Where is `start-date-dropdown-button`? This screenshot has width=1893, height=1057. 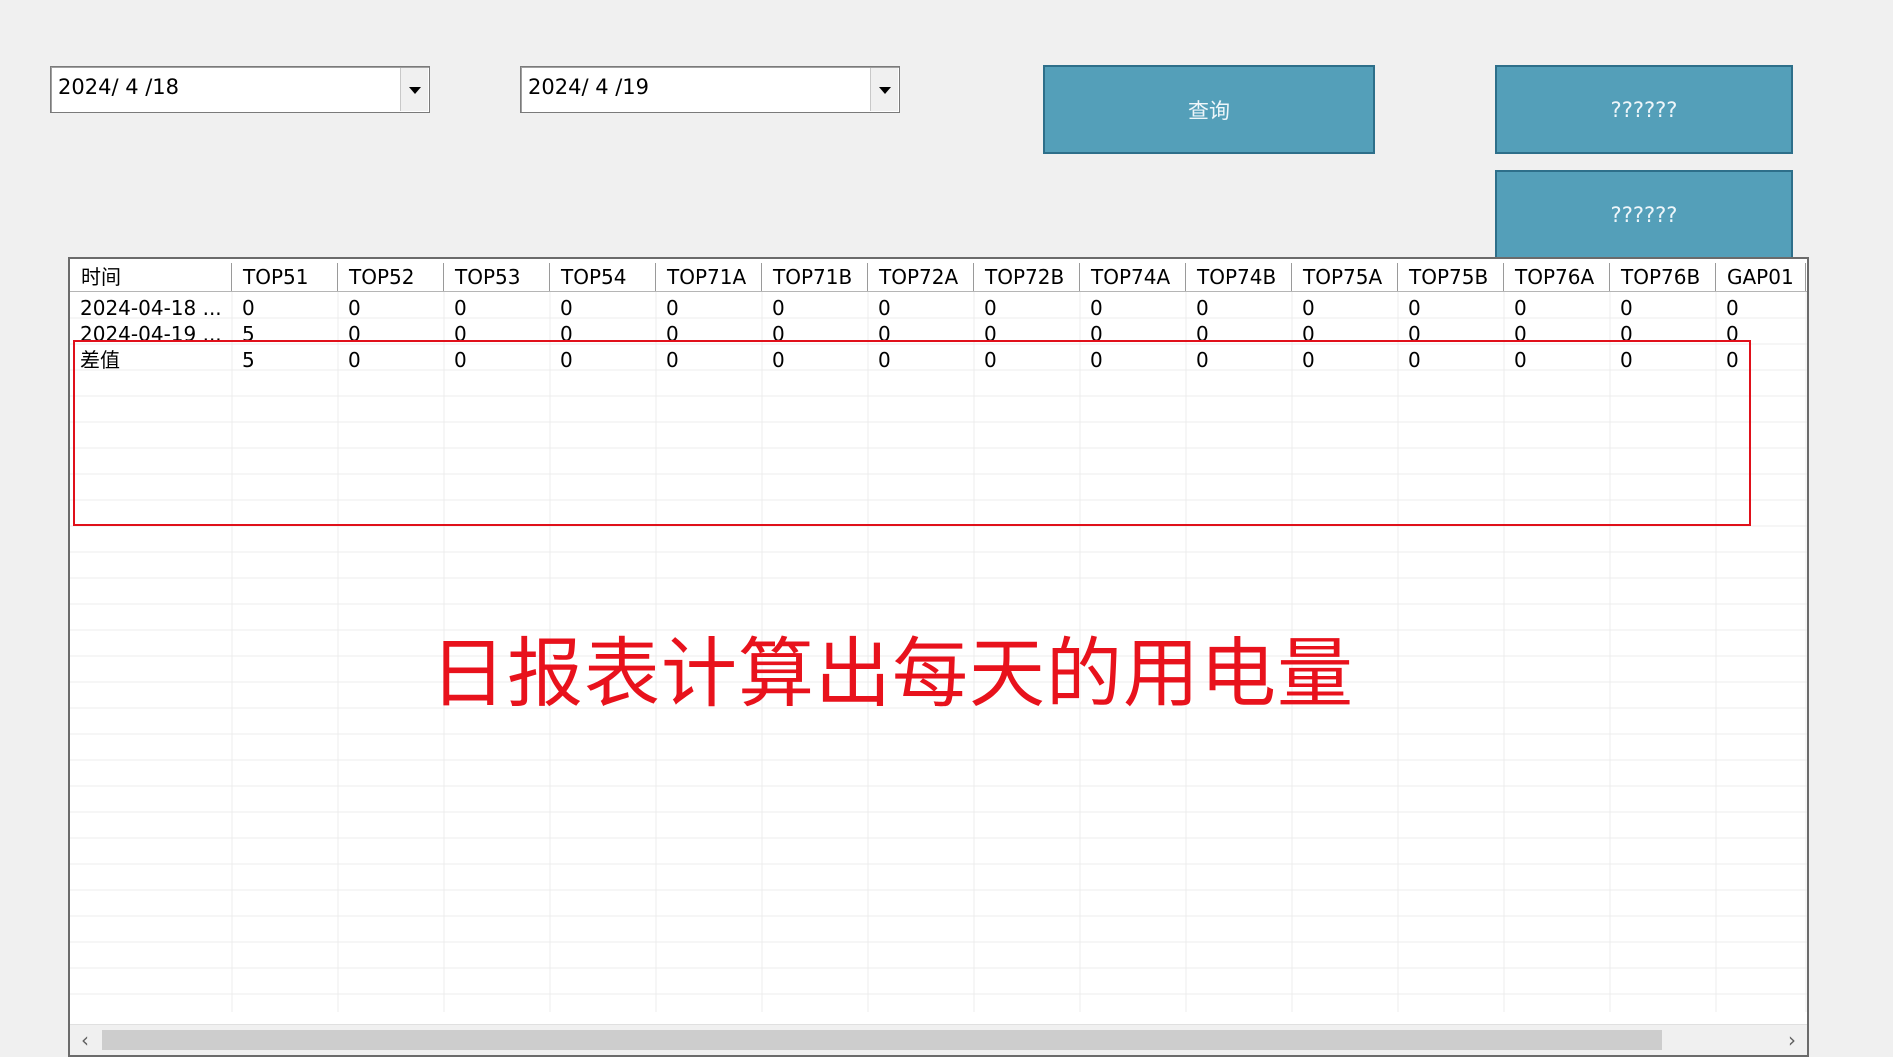 start-date-dropdown-button is located at coordinates (414, 89).